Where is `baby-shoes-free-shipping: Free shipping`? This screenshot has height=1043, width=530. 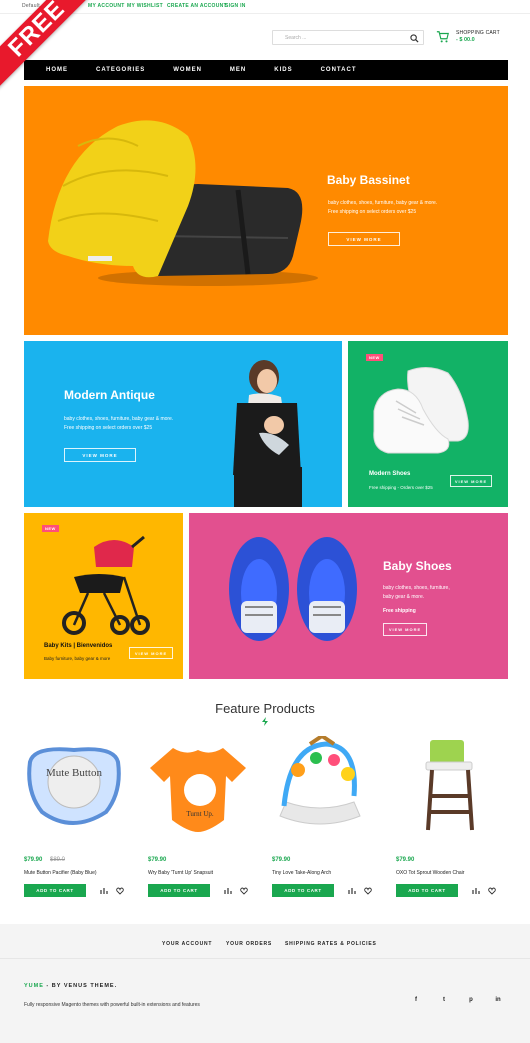
baby-shoes-free-shipping: Free shipping is located at coordinates (399, 611).